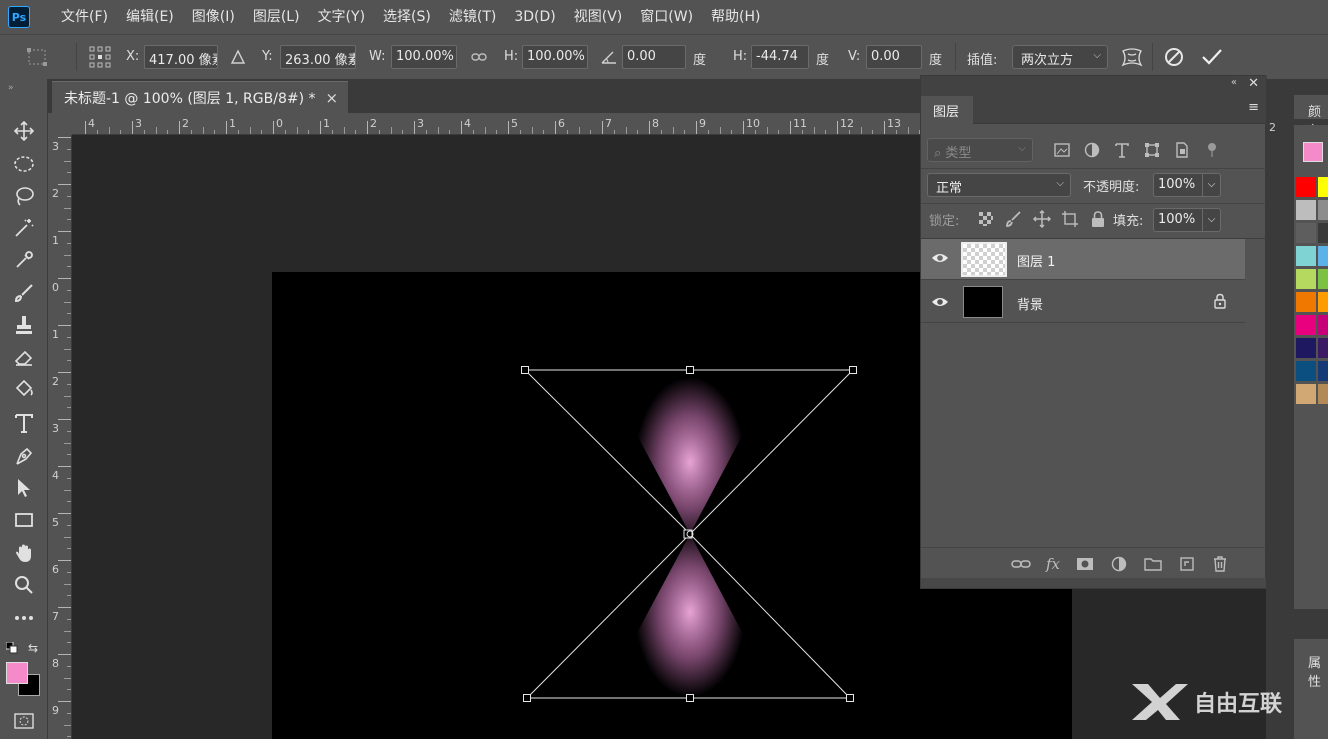 This screenshot has width=1328, height=739. I want to click on menu-item: 文字(Y), so click(341, 17).